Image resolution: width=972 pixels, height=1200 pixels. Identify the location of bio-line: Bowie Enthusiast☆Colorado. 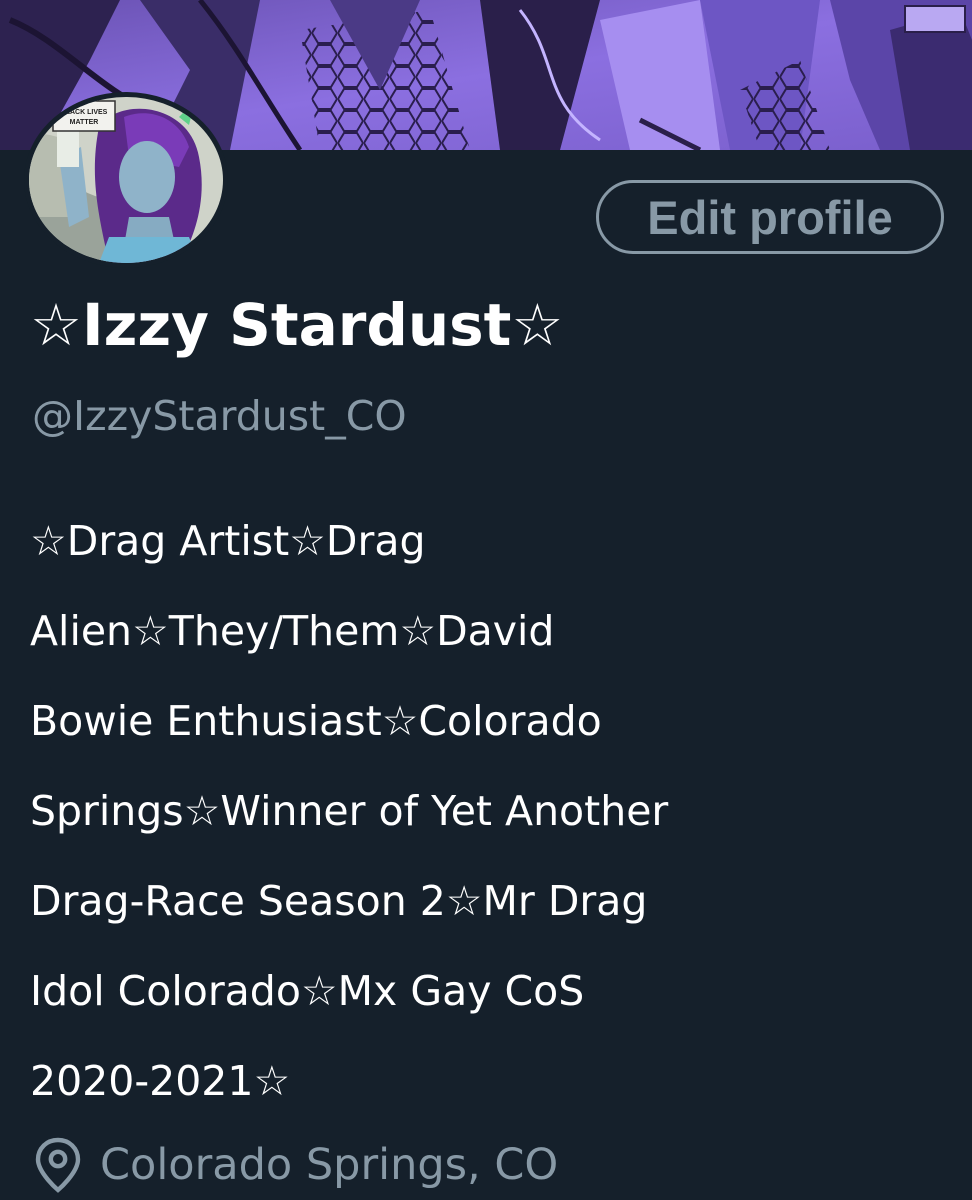
(316, 721).